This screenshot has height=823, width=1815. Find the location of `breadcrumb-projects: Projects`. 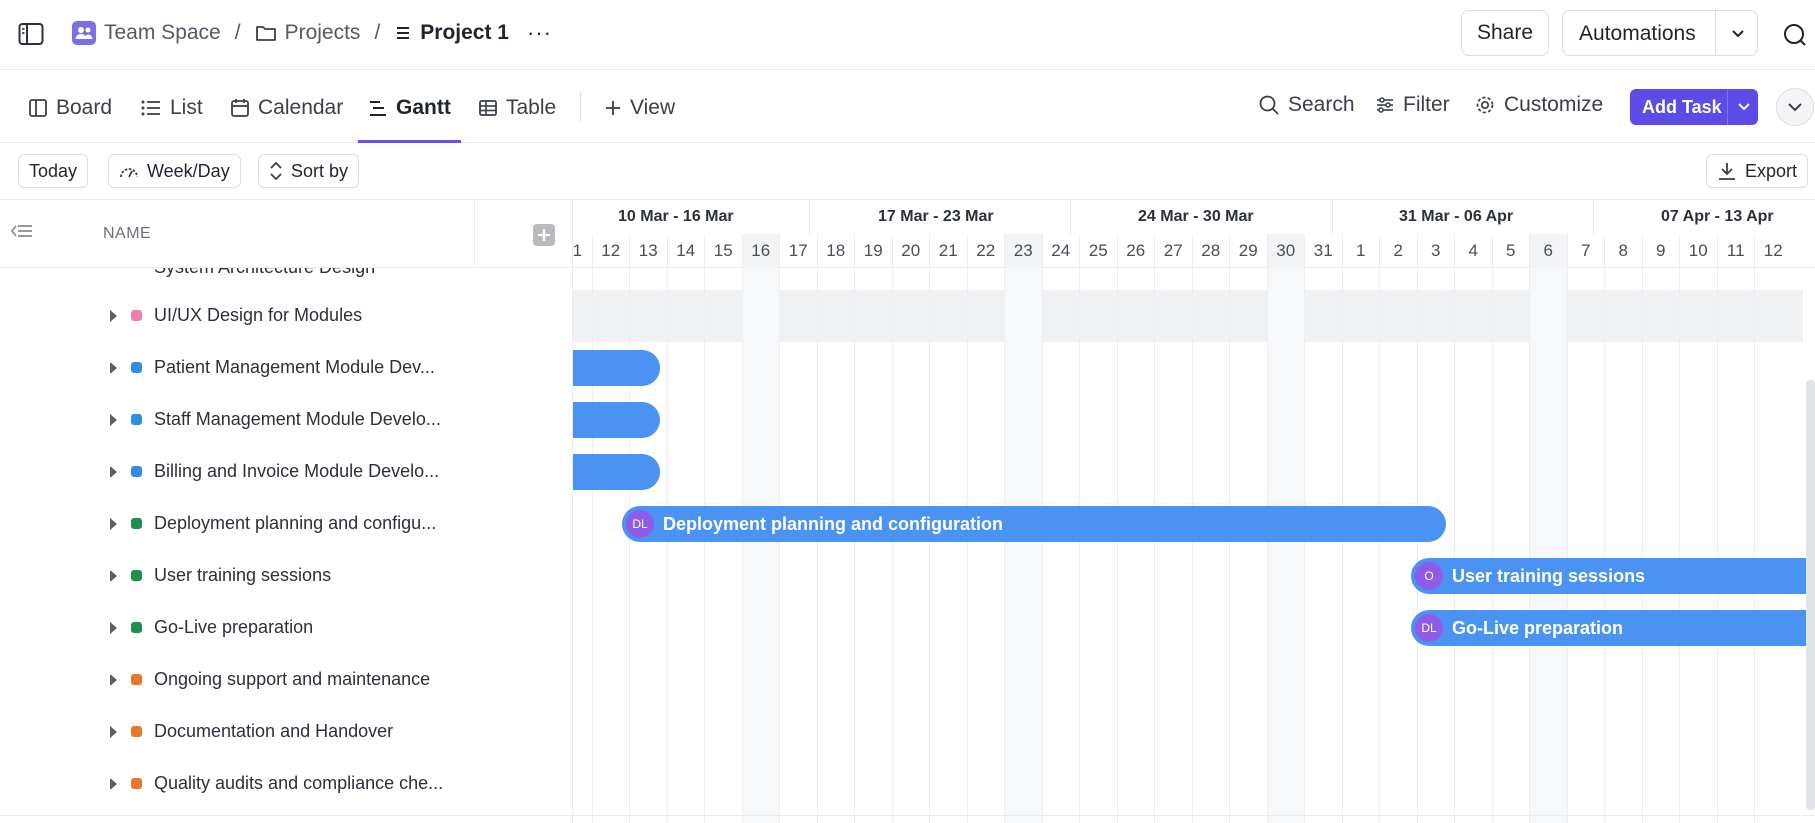

breadcrumb-projects: Projects is located at coordinates (307, 33).